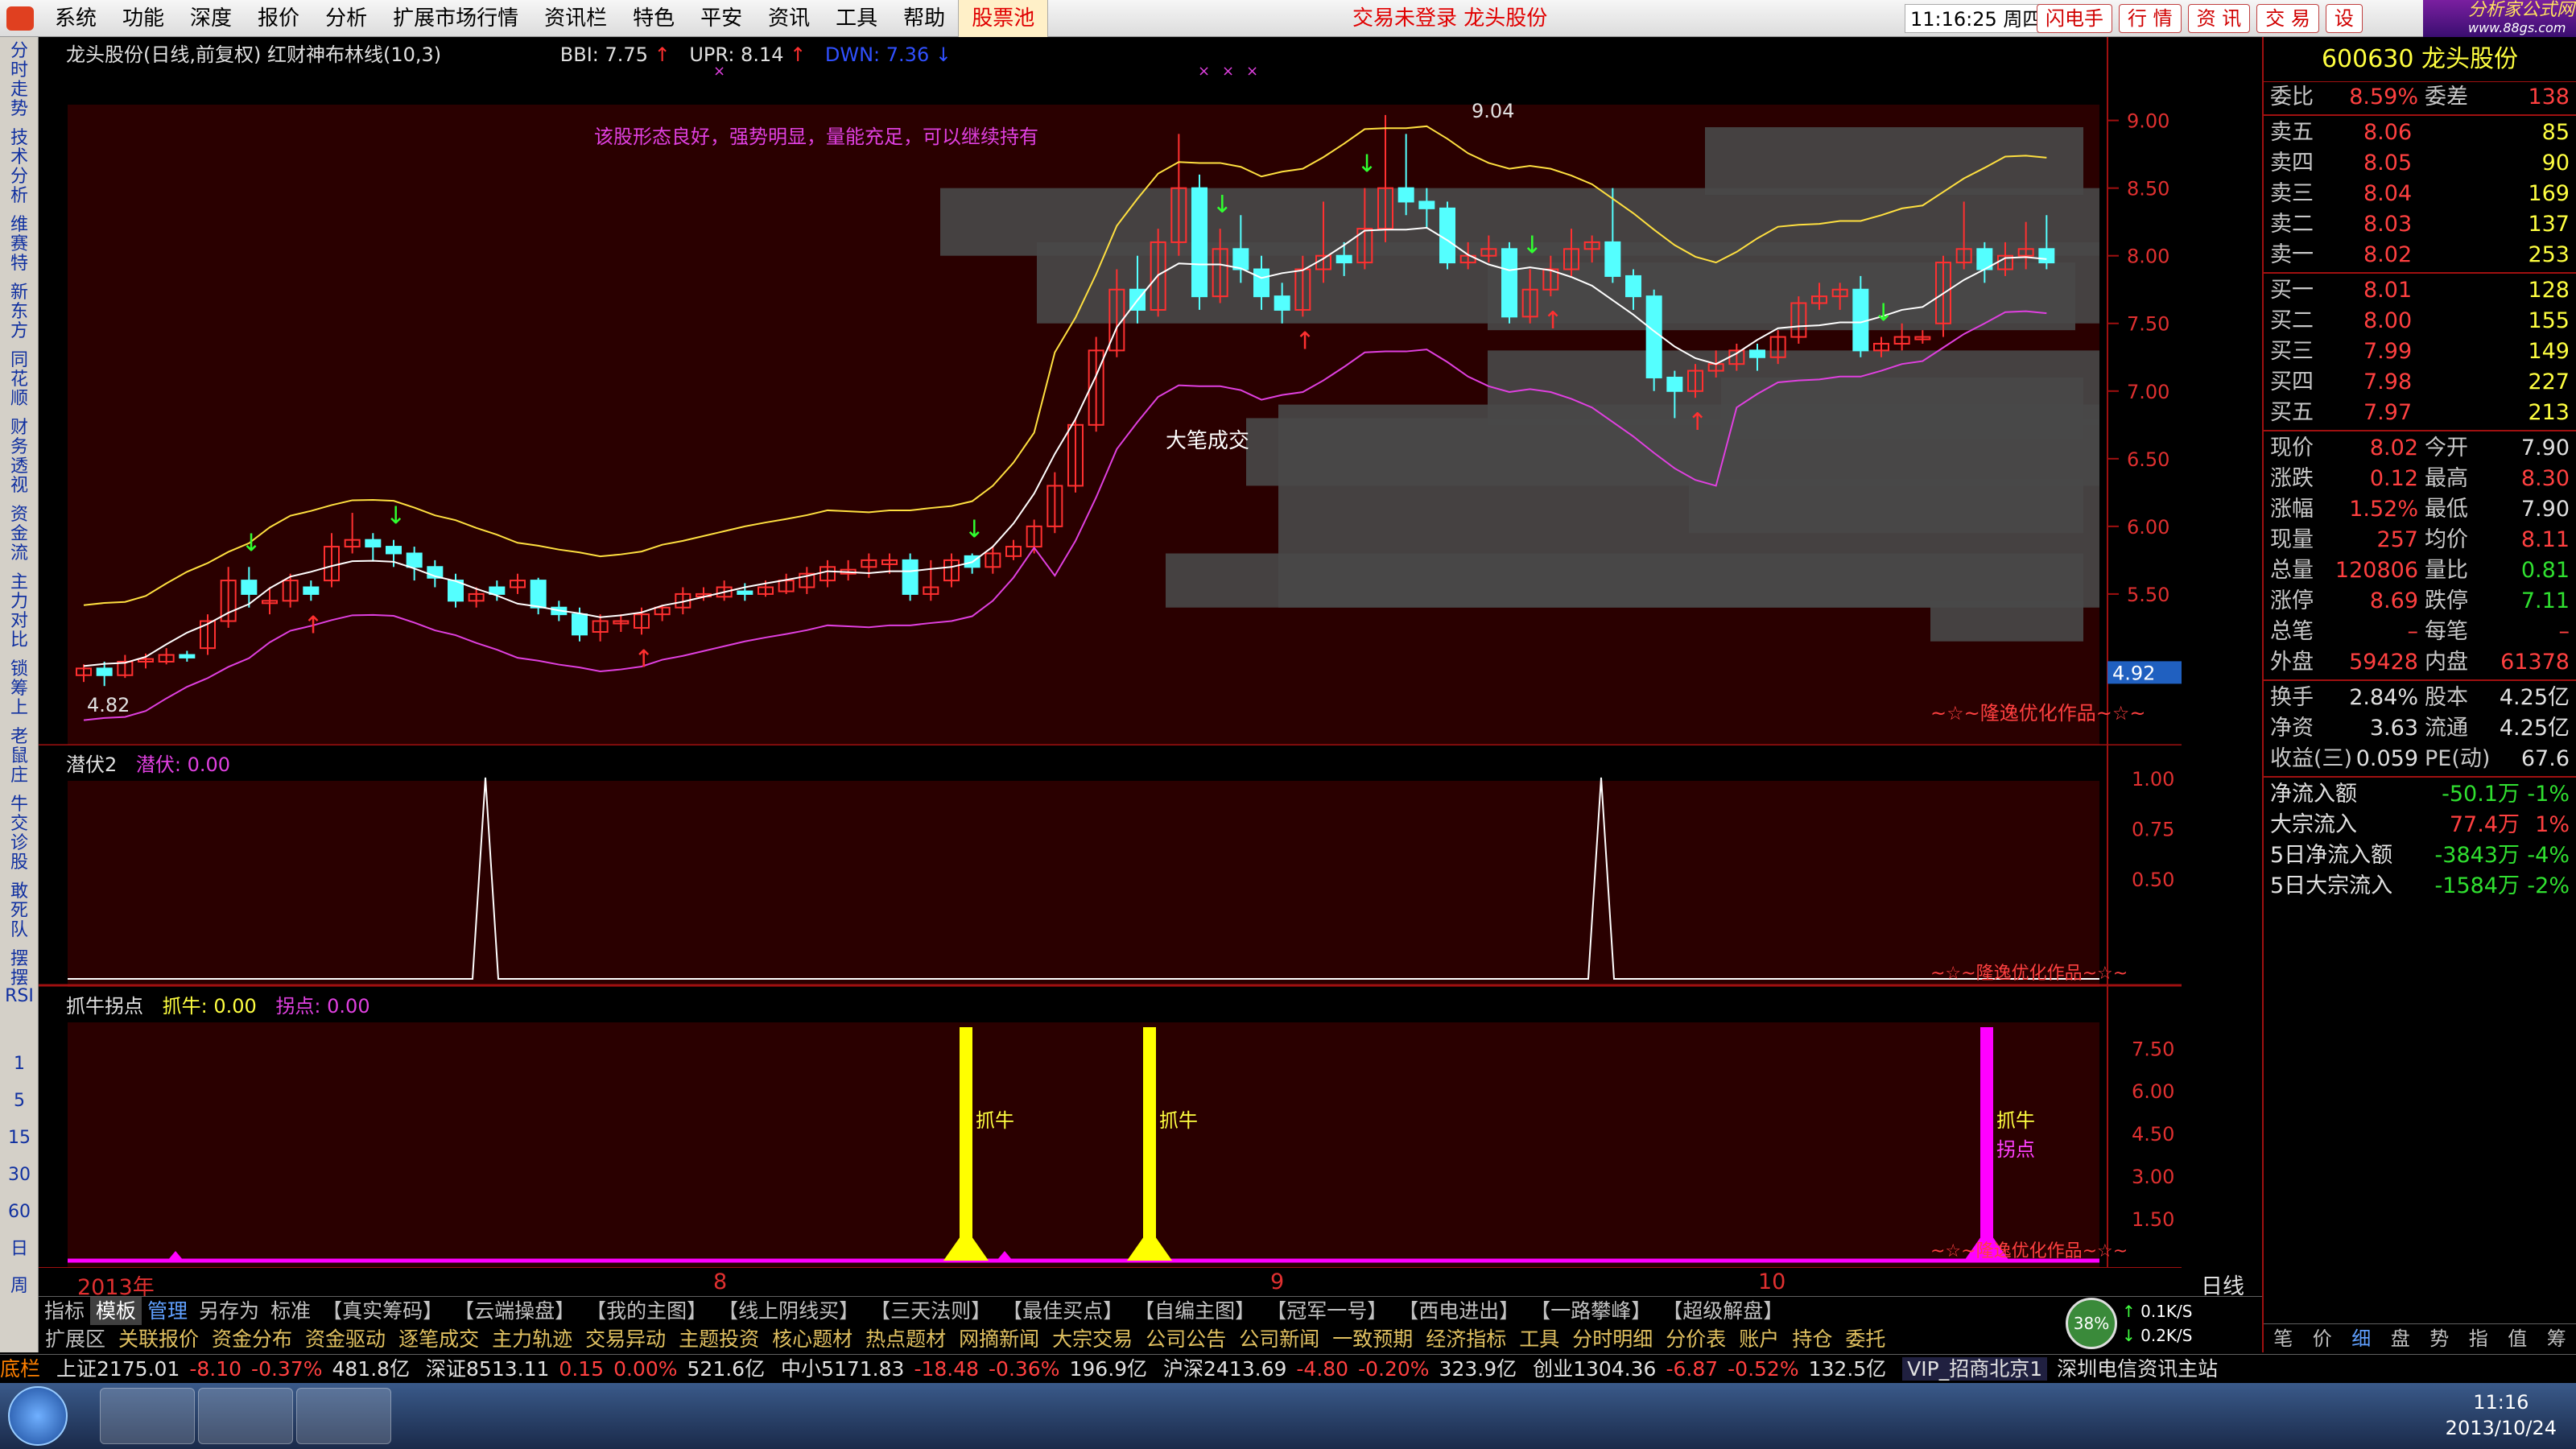 Image resolution: width=2576 pixels, height=1449 pixels. Describe the element at coordinates (1812, 1339) in the screenshot. I see `extension-tab: 持仓` at that location.